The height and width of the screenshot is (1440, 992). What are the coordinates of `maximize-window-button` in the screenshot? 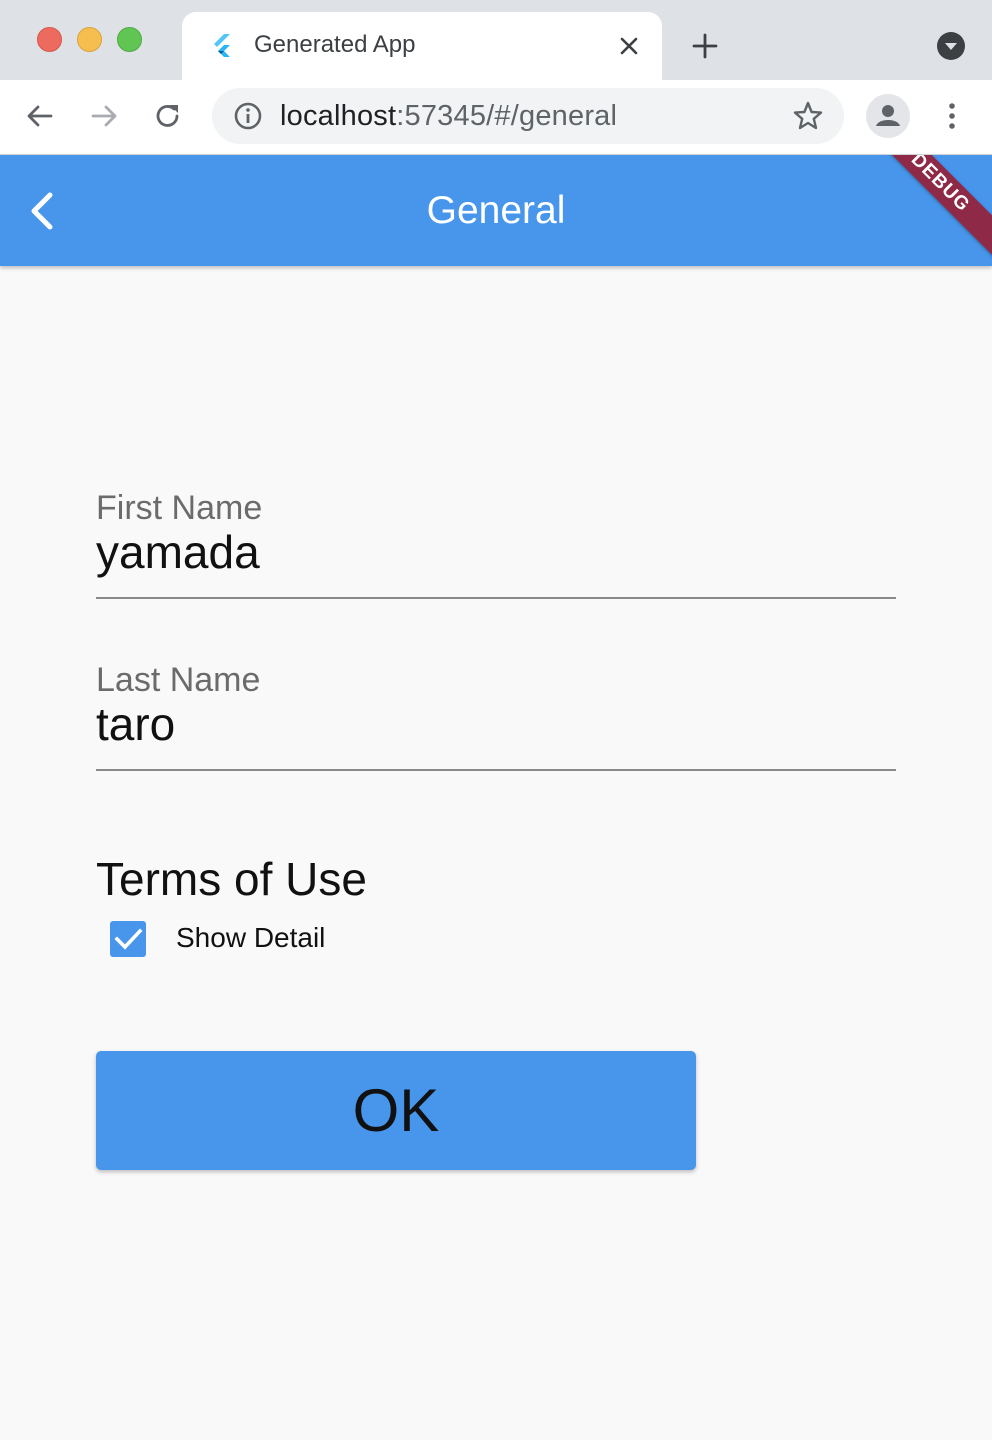 It's located at (129, 39).